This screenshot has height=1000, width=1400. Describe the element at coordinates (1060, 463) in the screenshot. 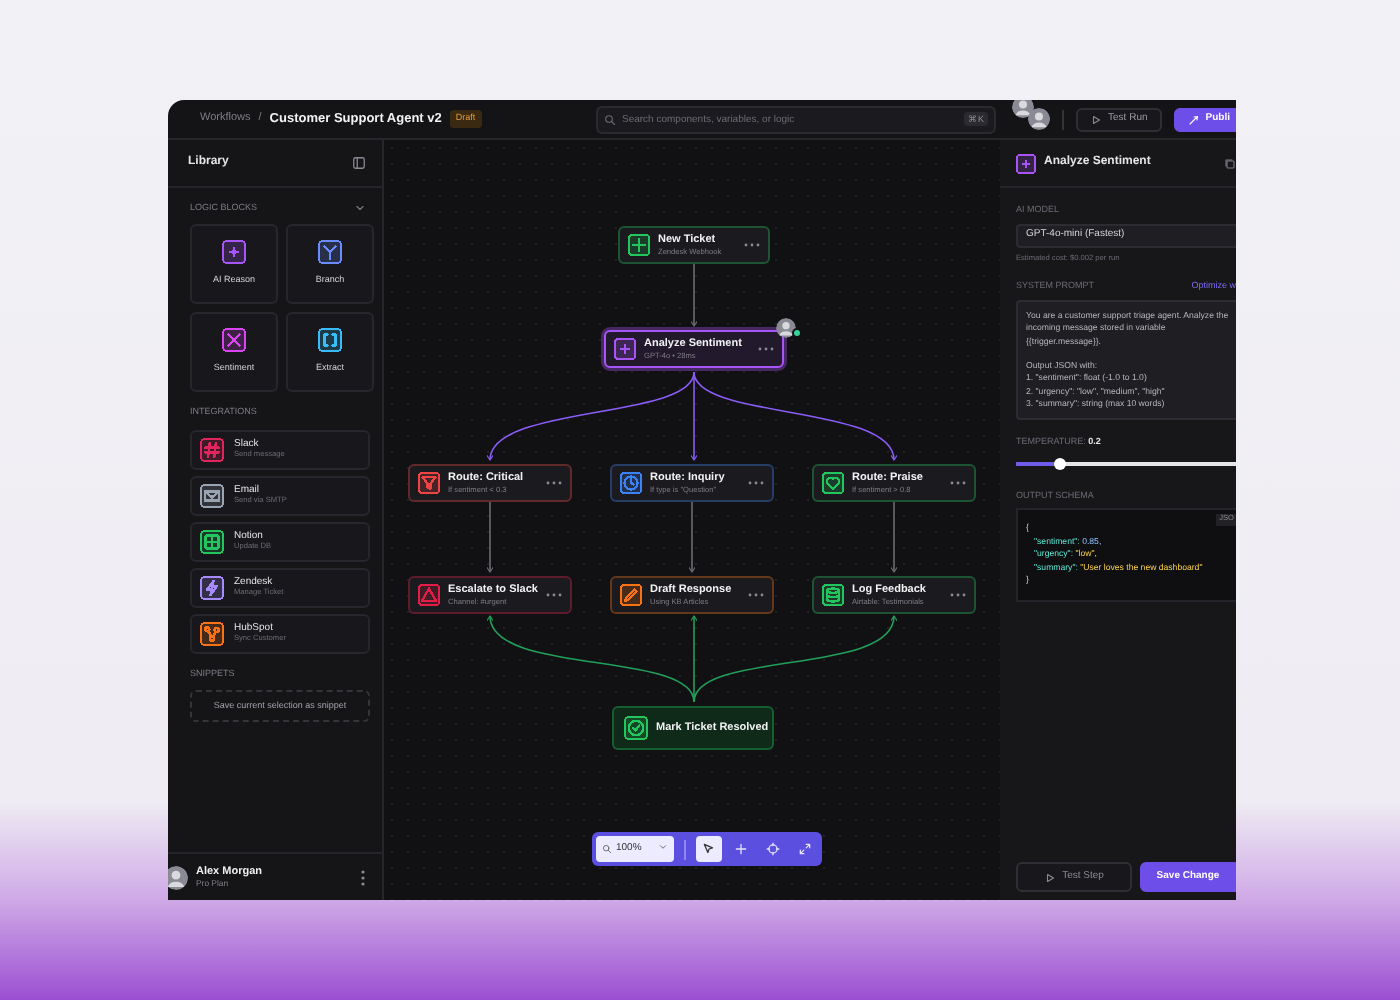

I see `slider-thumb` at that location.